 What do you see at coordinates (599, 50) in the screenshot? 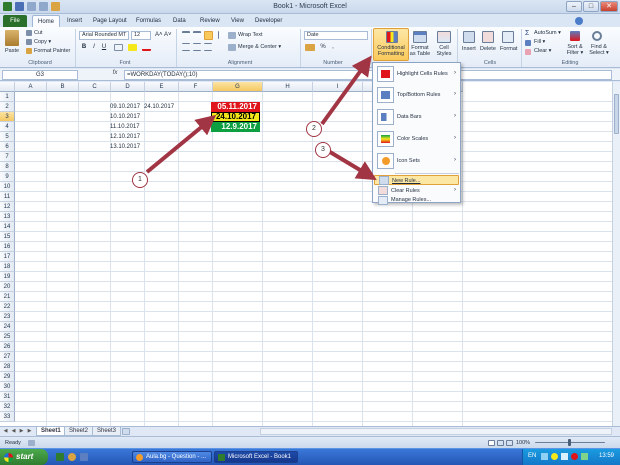
I see `find-select-button: Find & Select ▾` at bounding box center [599, 50].